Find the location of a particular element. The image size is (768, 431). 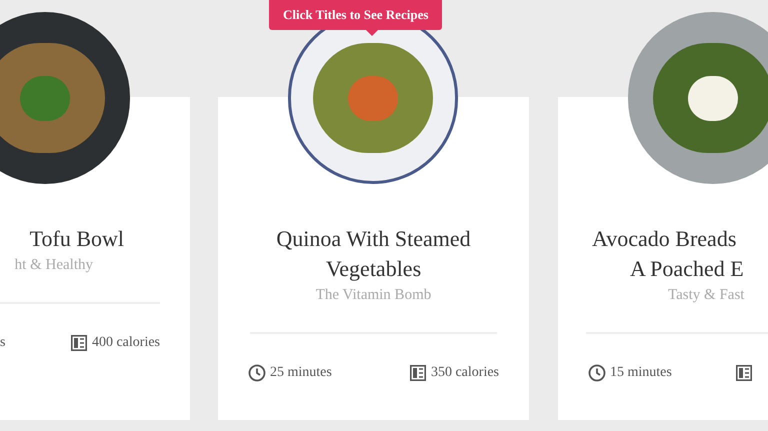

cooking-time: s is located at coordinates (3, 343).